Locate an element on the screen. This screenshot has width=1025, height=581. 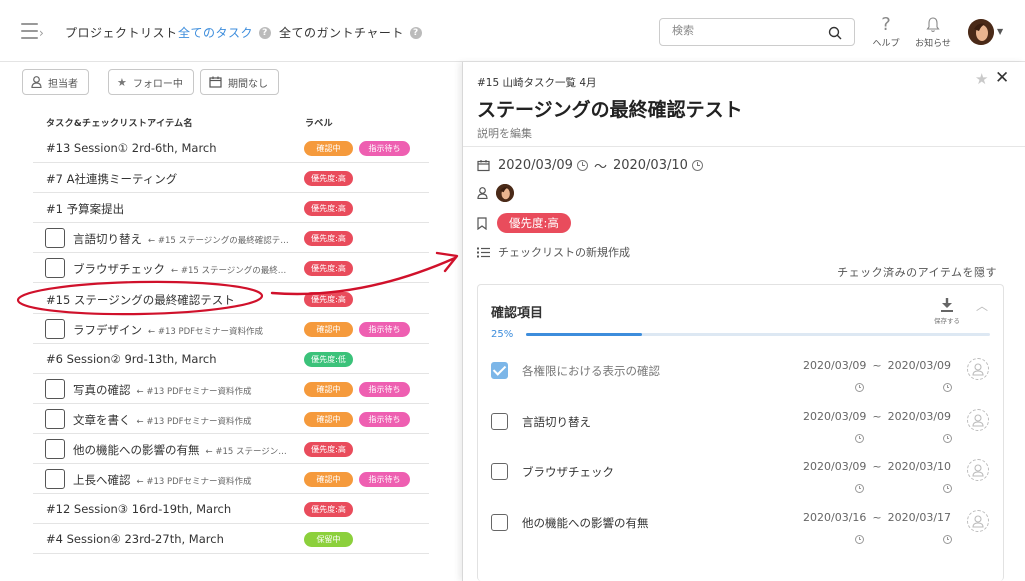
checklist-item-name: 各権限における表示の確認 is located at coordinates (591, 371).